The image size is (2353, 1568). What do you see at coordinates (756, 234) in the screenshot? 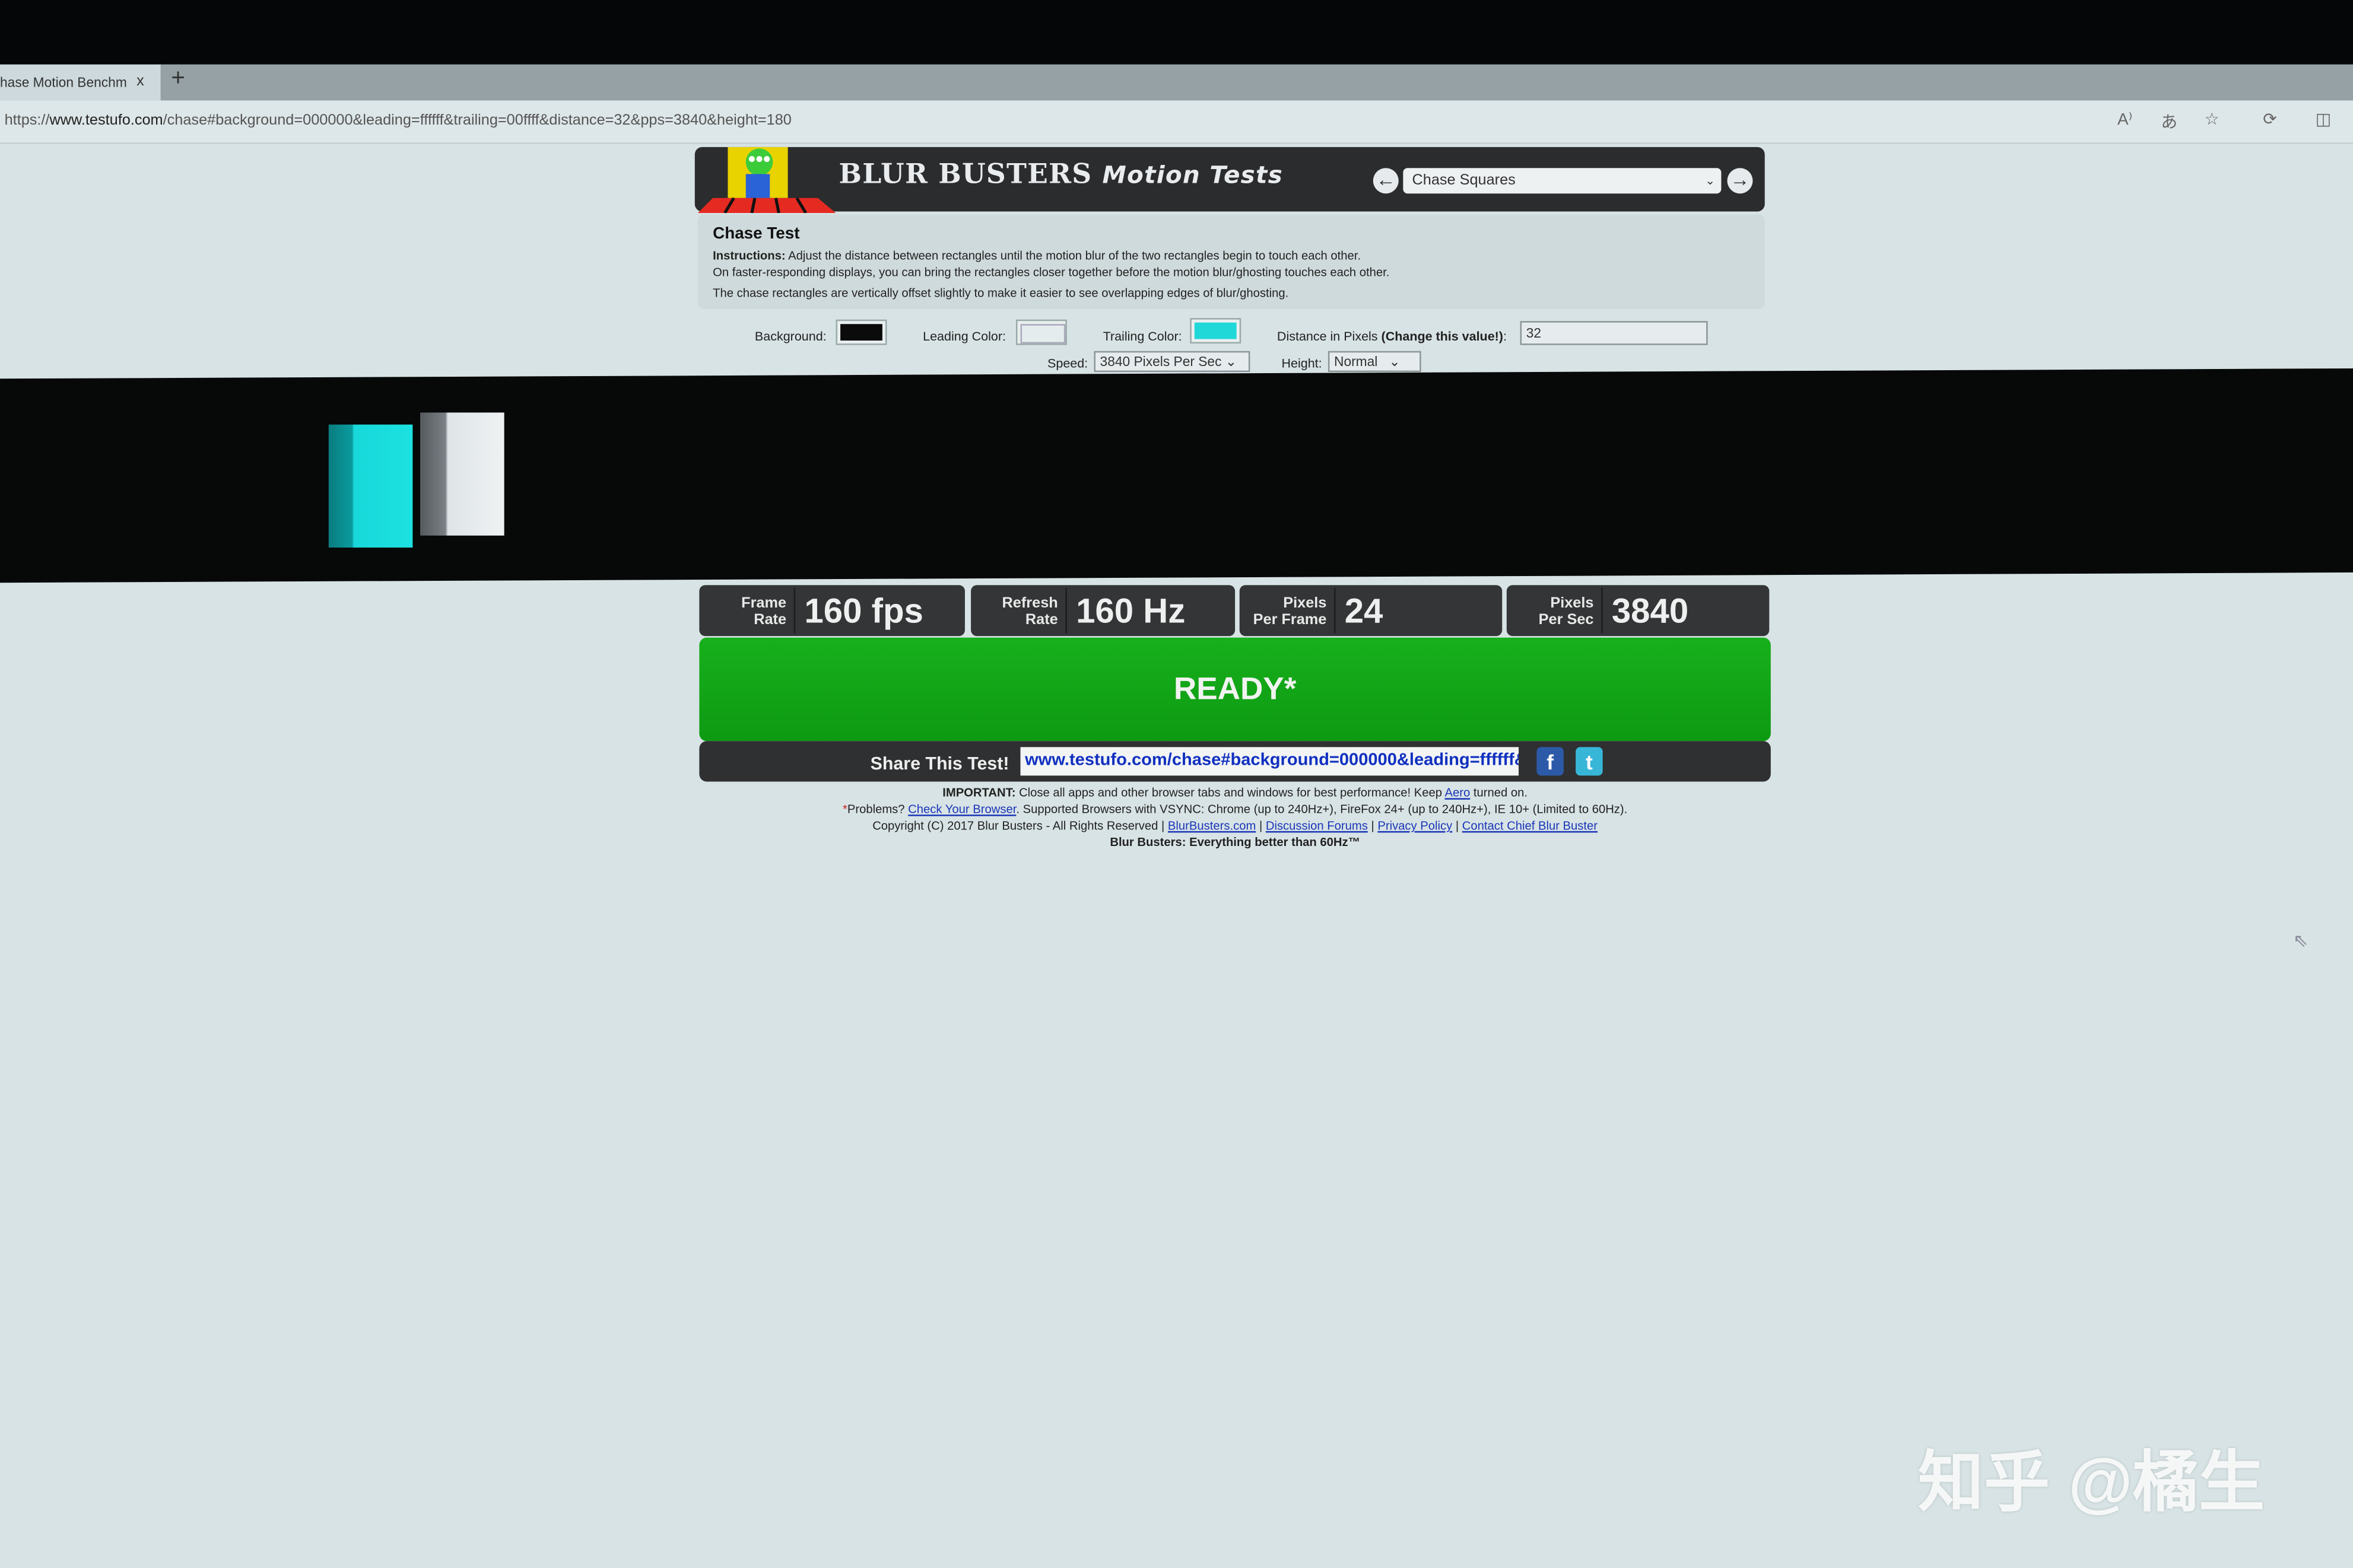
I see `test-title: Chase Test` at bounding box center [756, 234].